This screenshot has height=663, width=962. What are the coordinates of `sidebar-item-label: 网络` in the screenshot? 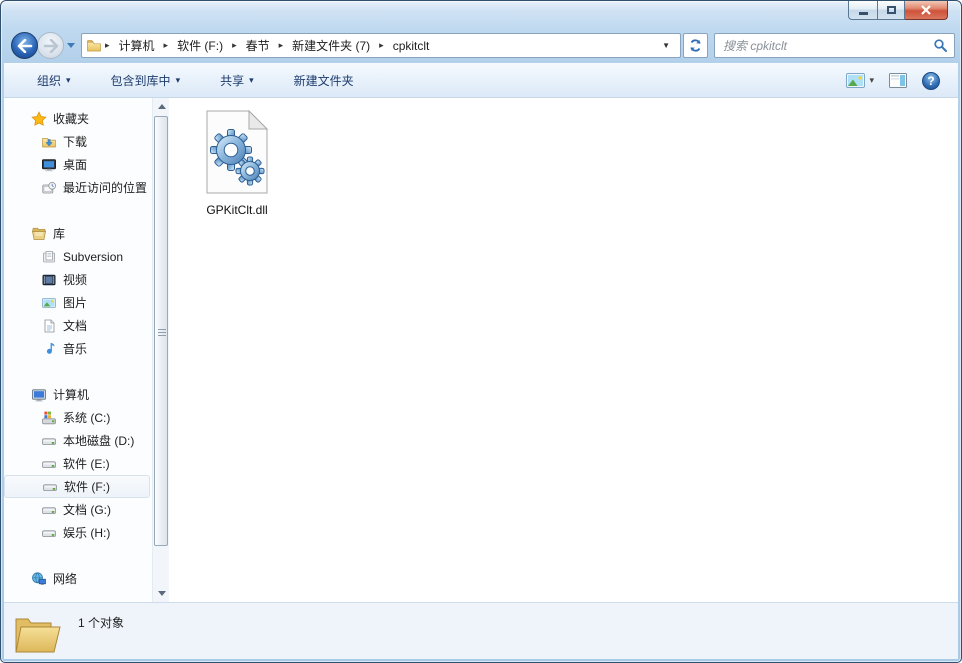 It's located at (65, 579).